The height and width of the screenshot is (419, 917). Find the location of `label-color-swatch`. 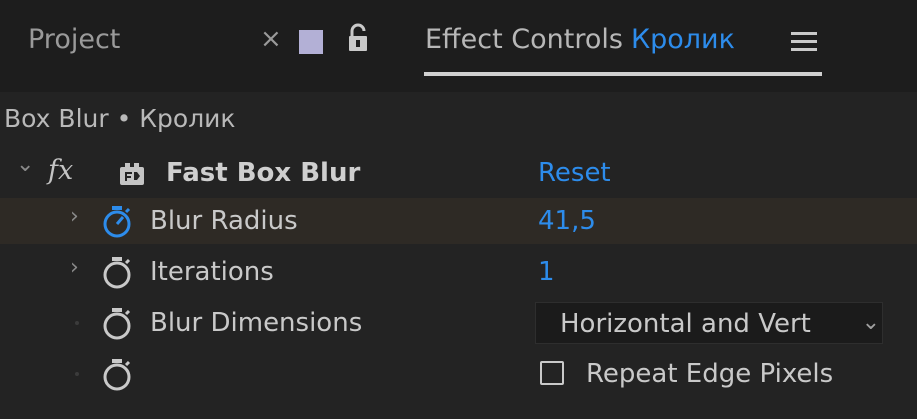

label-color-swatch is located at coordinates (311, 42).